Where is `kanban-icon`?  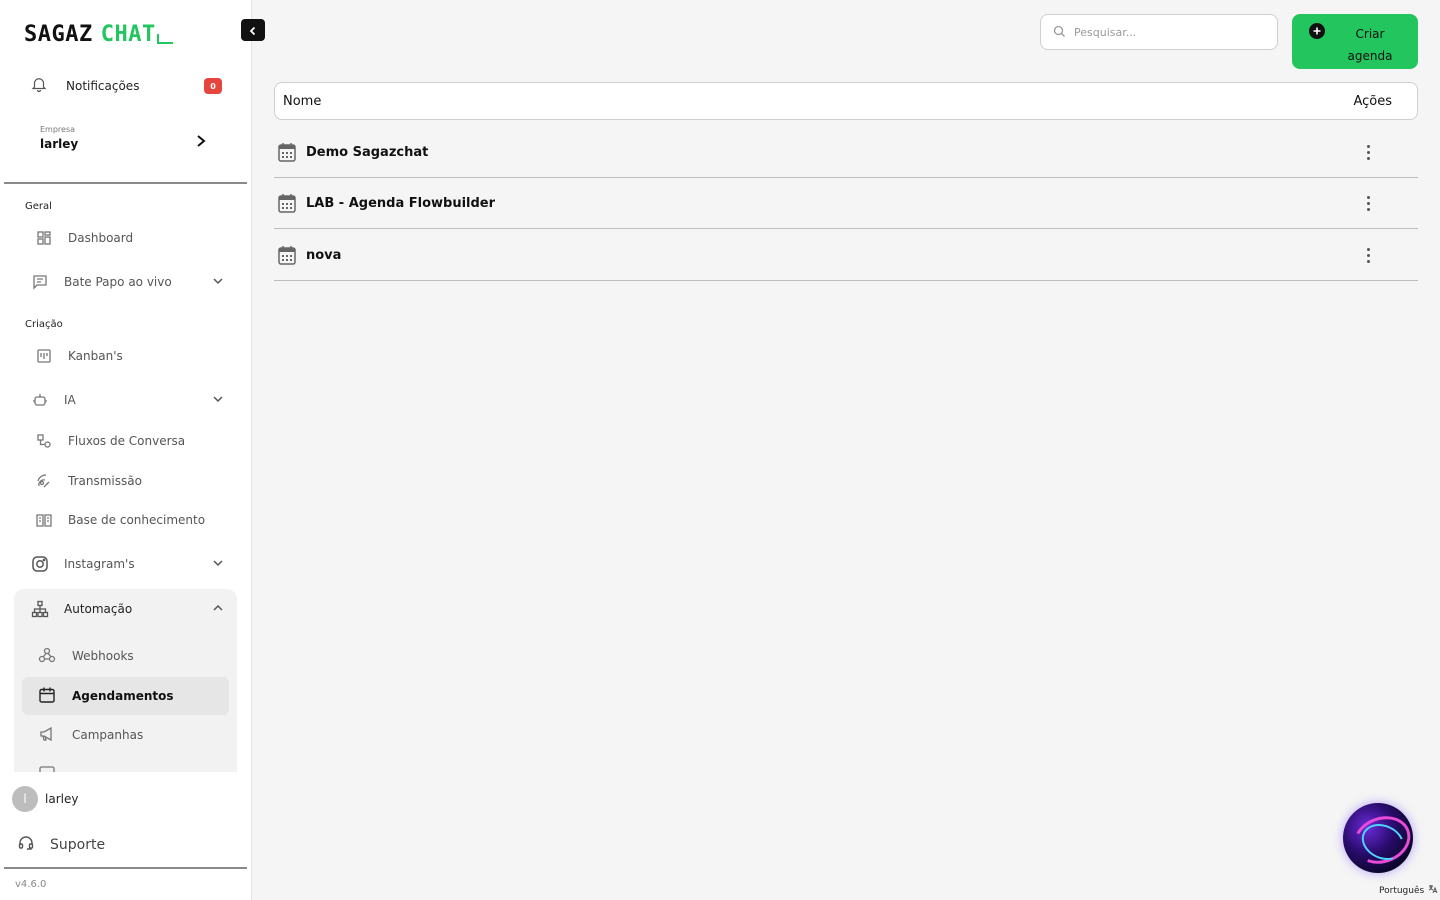
kanban-icon is located at coordinates (44, 356).